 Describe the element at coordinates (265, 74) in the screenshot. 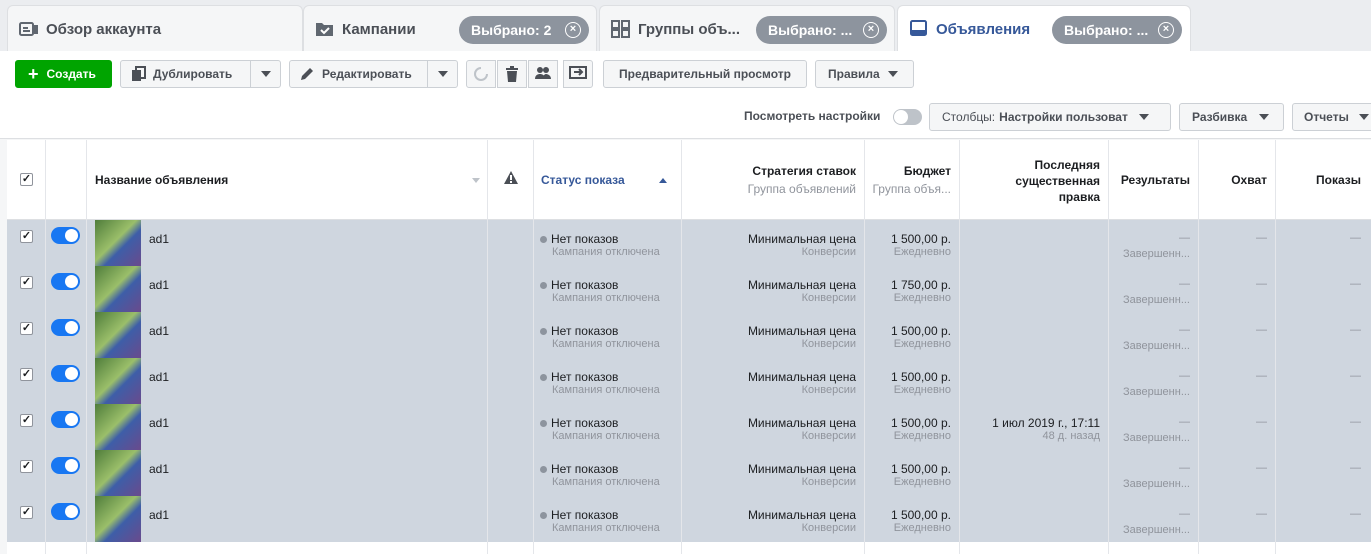

I see `duplicate-dropdown` at that location.